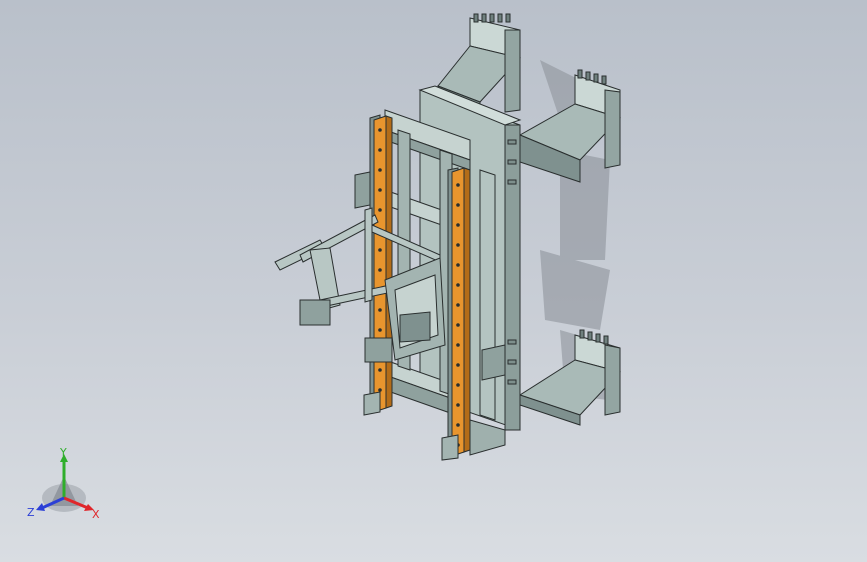 This screenshot has width=867, height=562. I want to click on z-axis-label: Z, so click(31, 512).